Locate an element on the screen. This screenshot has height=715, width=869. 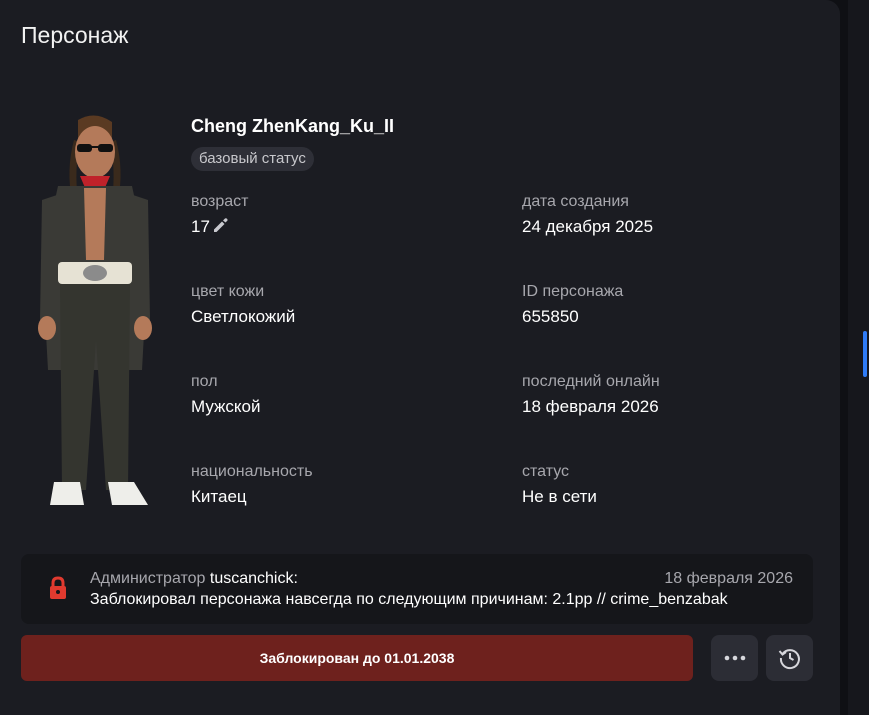
age-value: 17 is located at coordinates (200, 226).